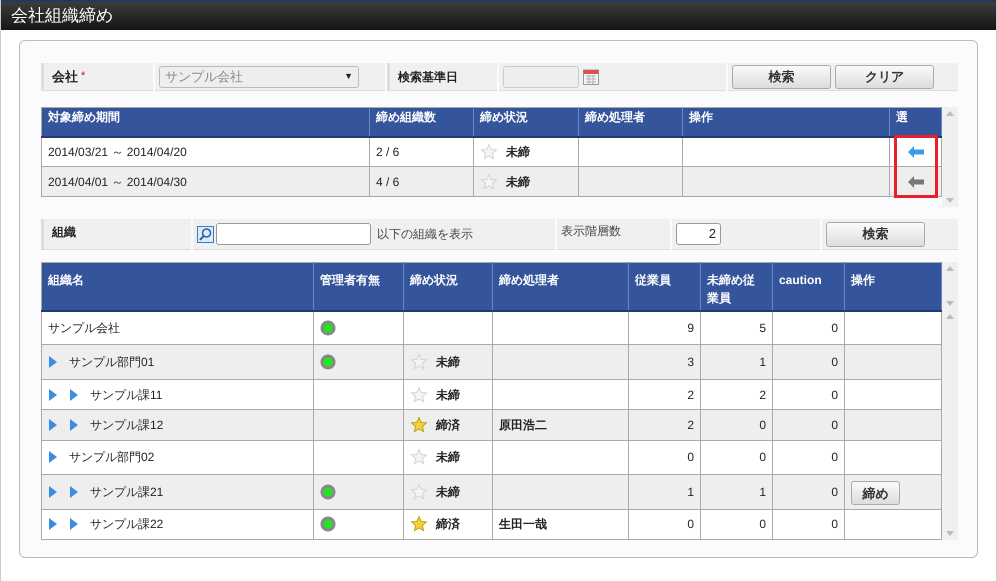 The height and width of the screenshot is (581, 997). I want to click on field-suffix: 以下の組織を表示, so click(425, 234).